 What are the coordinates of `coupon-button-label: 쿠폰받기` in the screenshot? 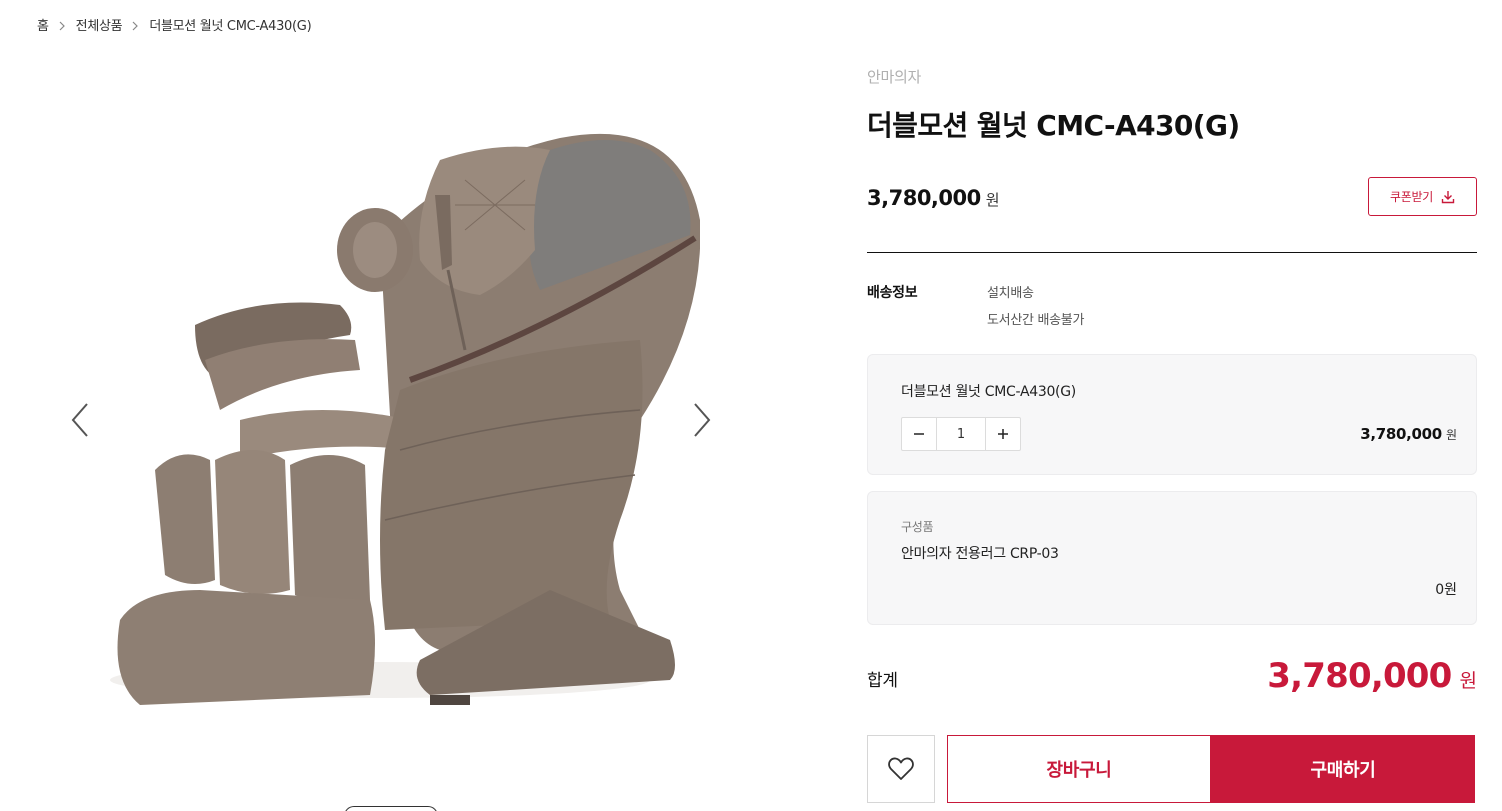 It's located at (1411, 197).